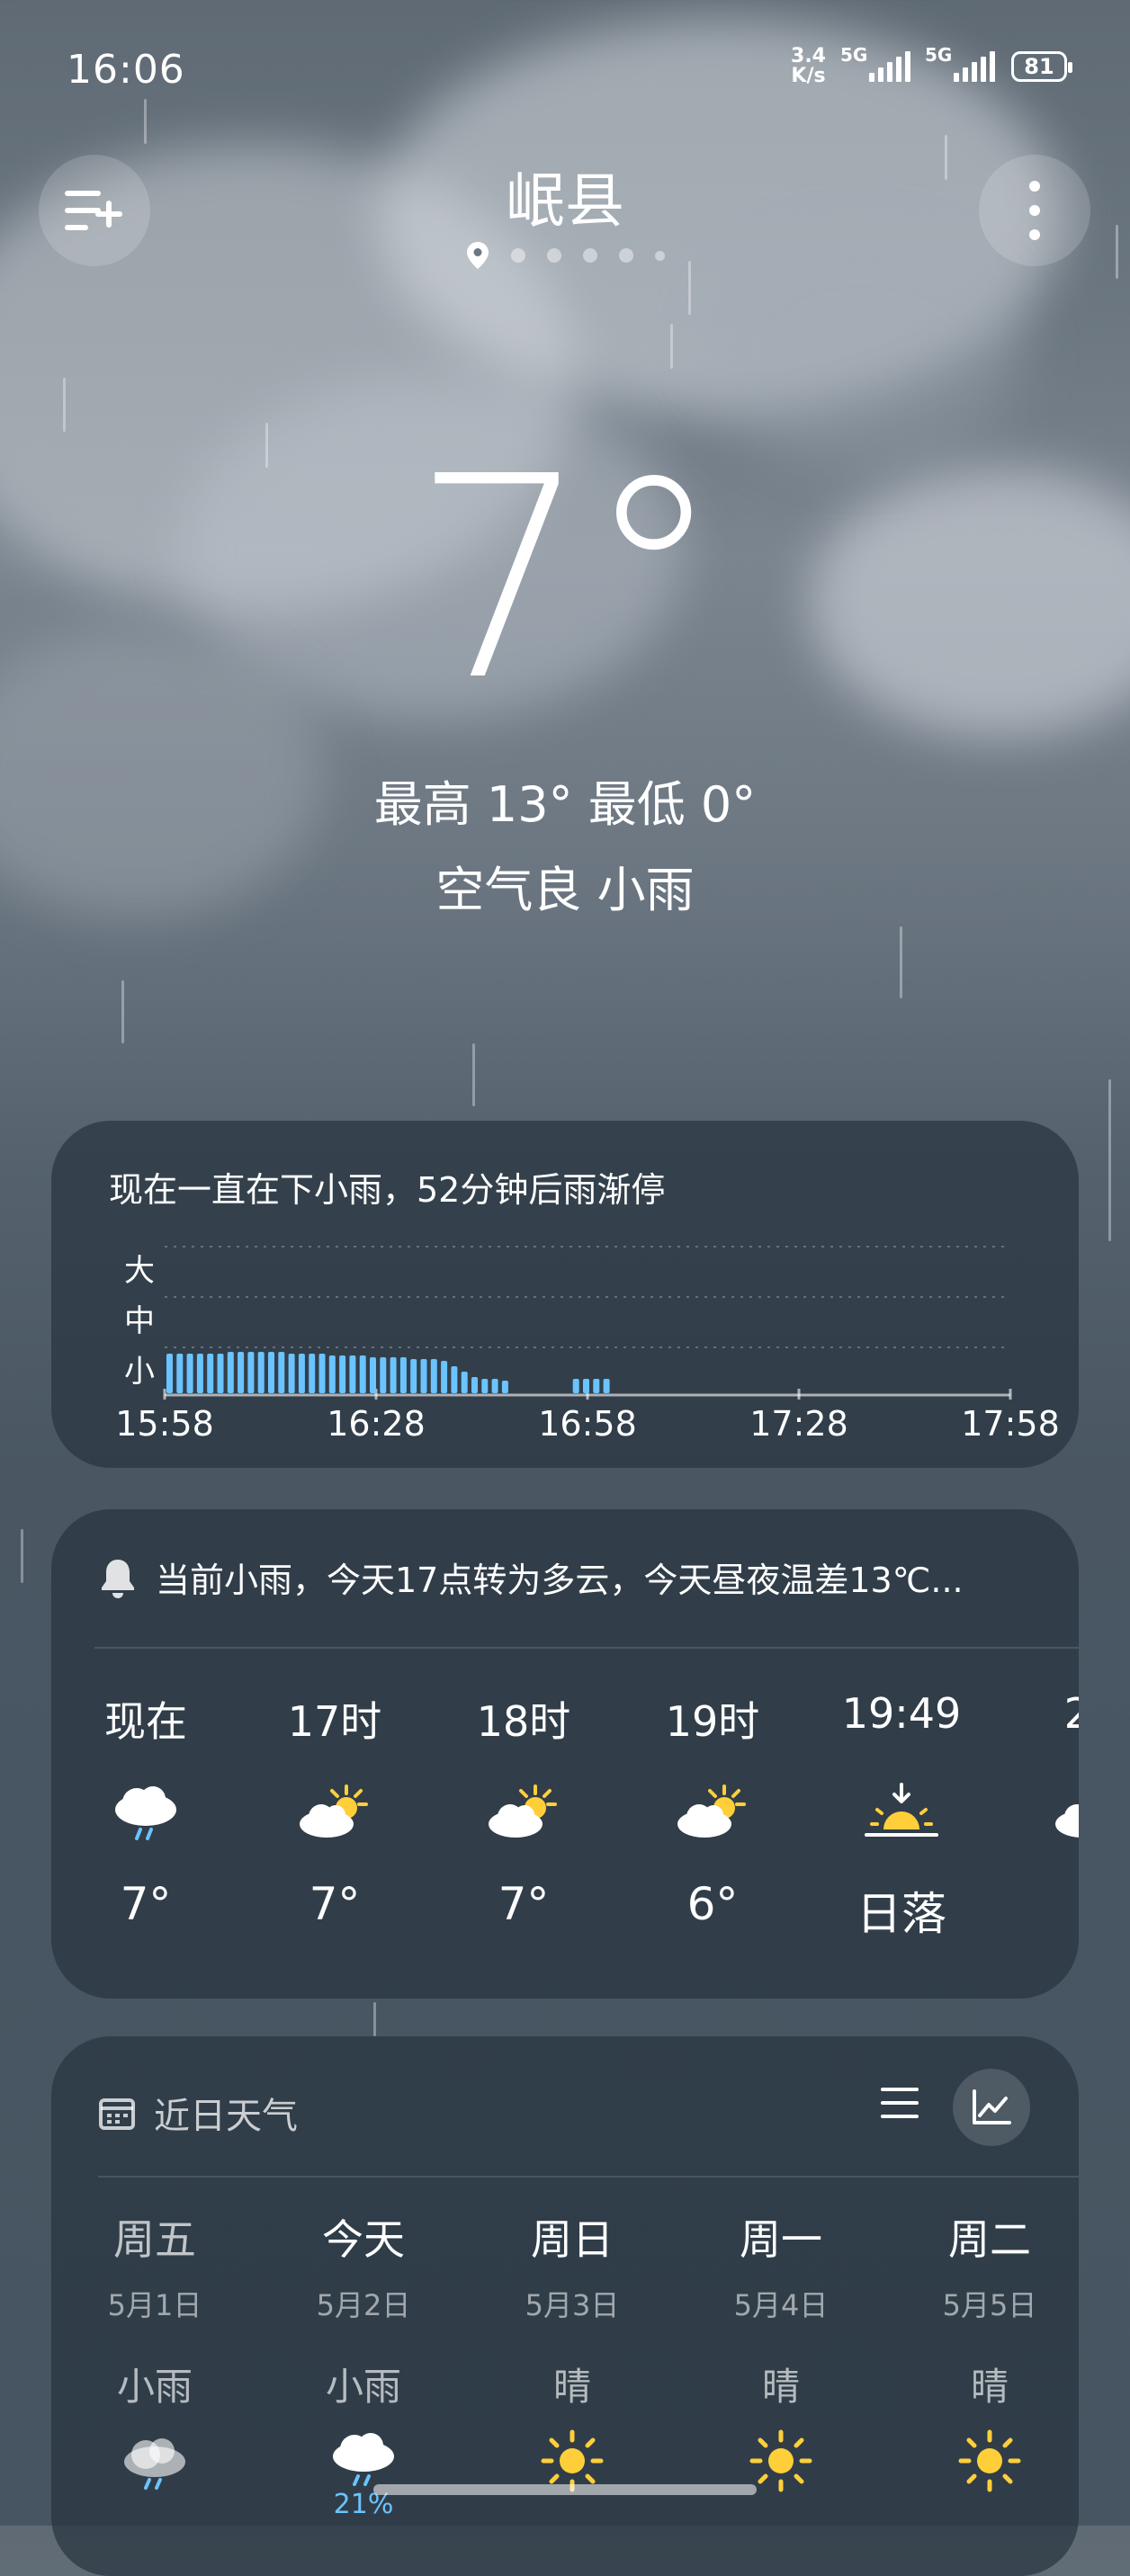 Image resolution: width=1130 pixels, height=2576 pixels. What do you see at coordinates (1071, 1713) in the screenshot?
I see `hour-label: 20` at bounding box center [1071, 1713].